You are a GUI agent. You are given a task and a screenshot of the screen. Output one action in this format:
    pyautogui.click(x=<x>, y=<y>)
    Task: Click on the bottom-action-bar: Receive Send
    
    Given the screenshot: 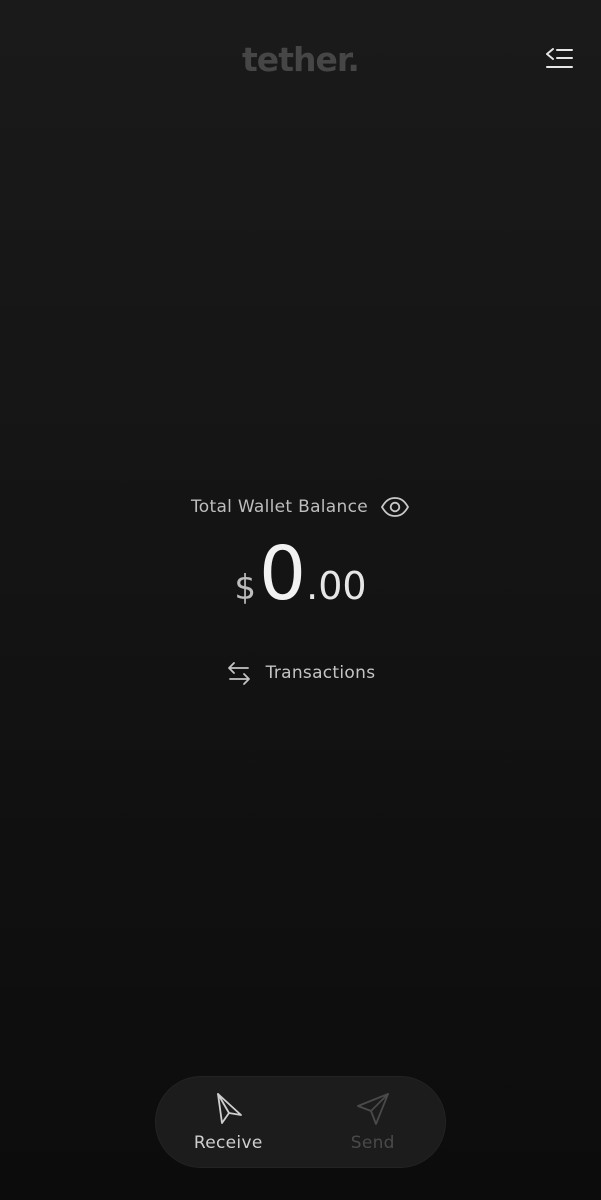 What is the action you would take?
    pyautogui.click(x=300, y=1122)
    